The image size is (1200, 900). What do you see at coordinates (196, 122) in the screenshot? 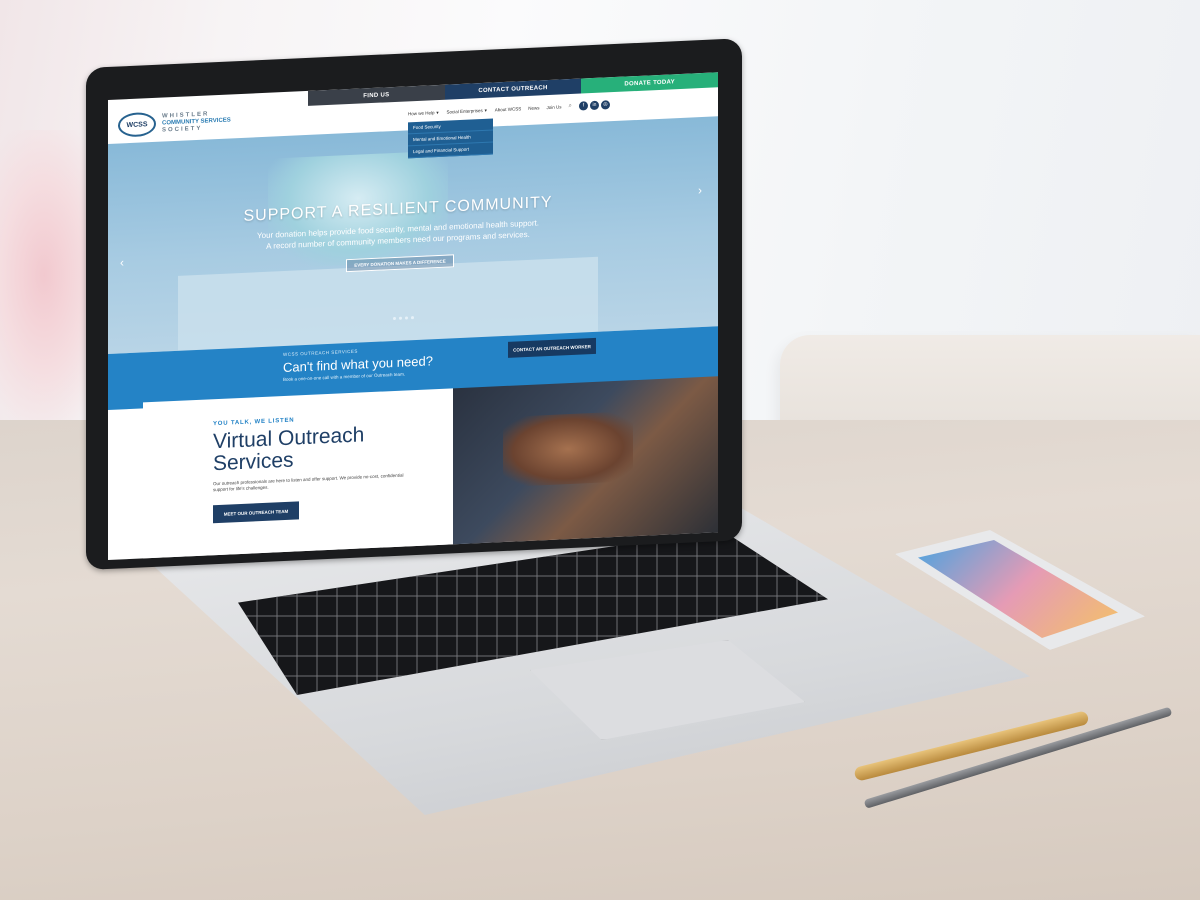
I see `logo-wordmark: WHISTLER COMMUNITY SERVICES SOCIETY` at bounding box center [196, 122].